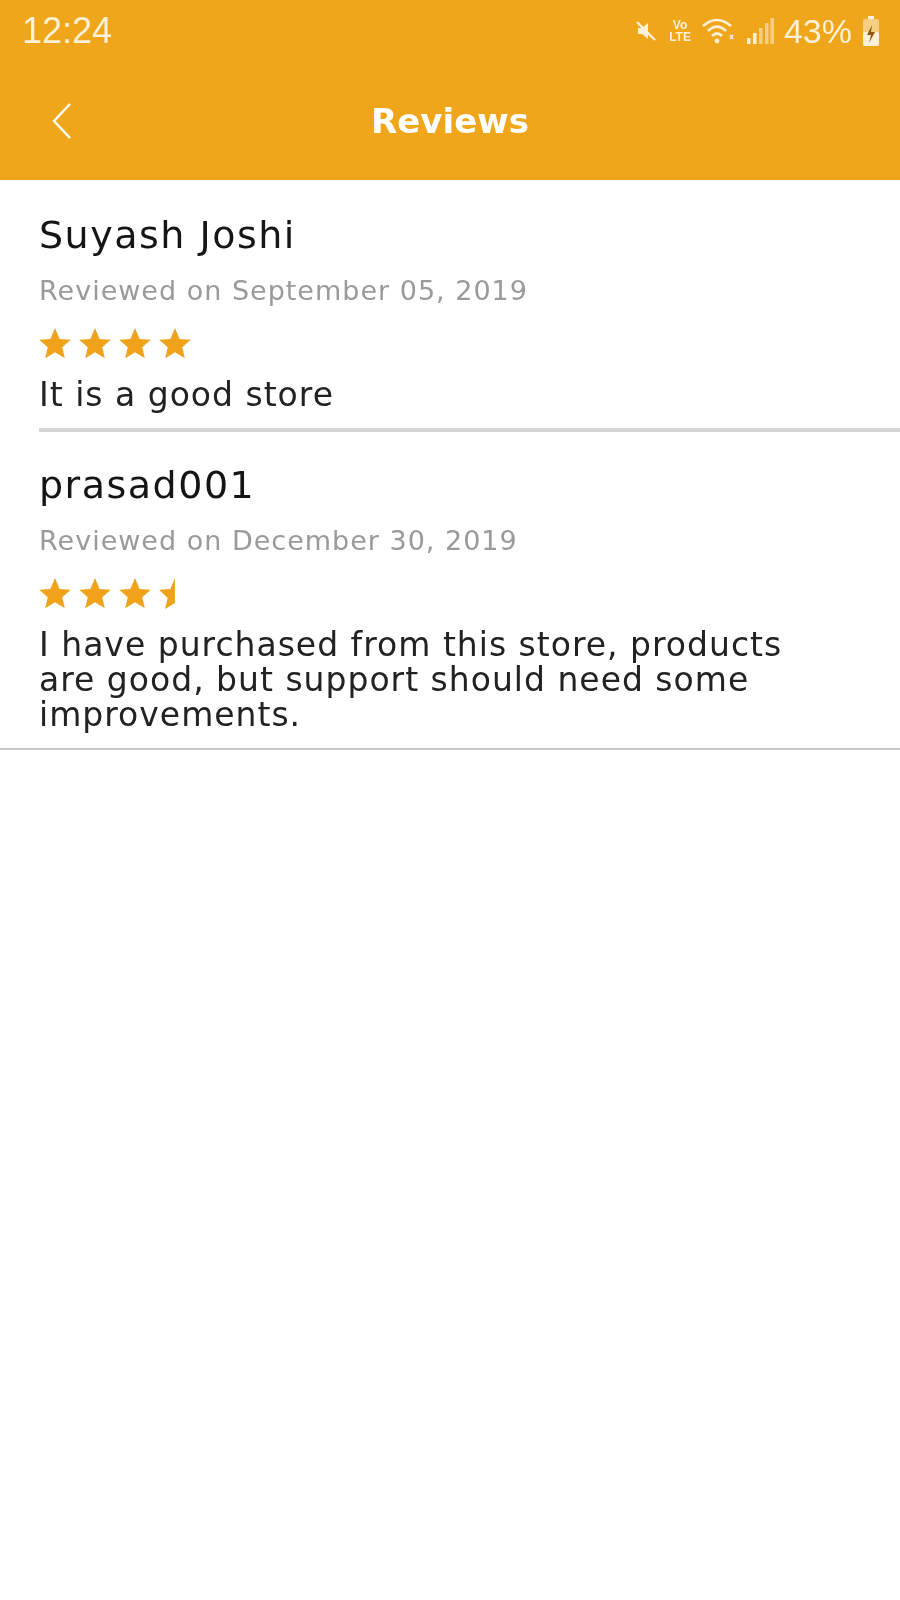 The image size is (900, 1600). I want to click on reviewer-name: prasad001, so click(148, 485).